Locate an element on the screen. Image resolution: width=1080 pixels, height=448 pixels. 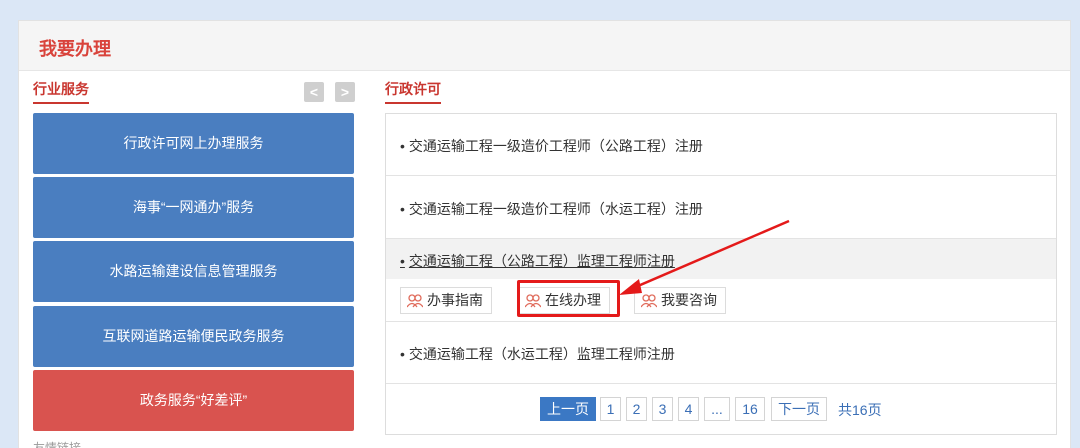
road-transport-service-button: 互联网道路运输便民政务服务 is located at coordinates (193, 336).